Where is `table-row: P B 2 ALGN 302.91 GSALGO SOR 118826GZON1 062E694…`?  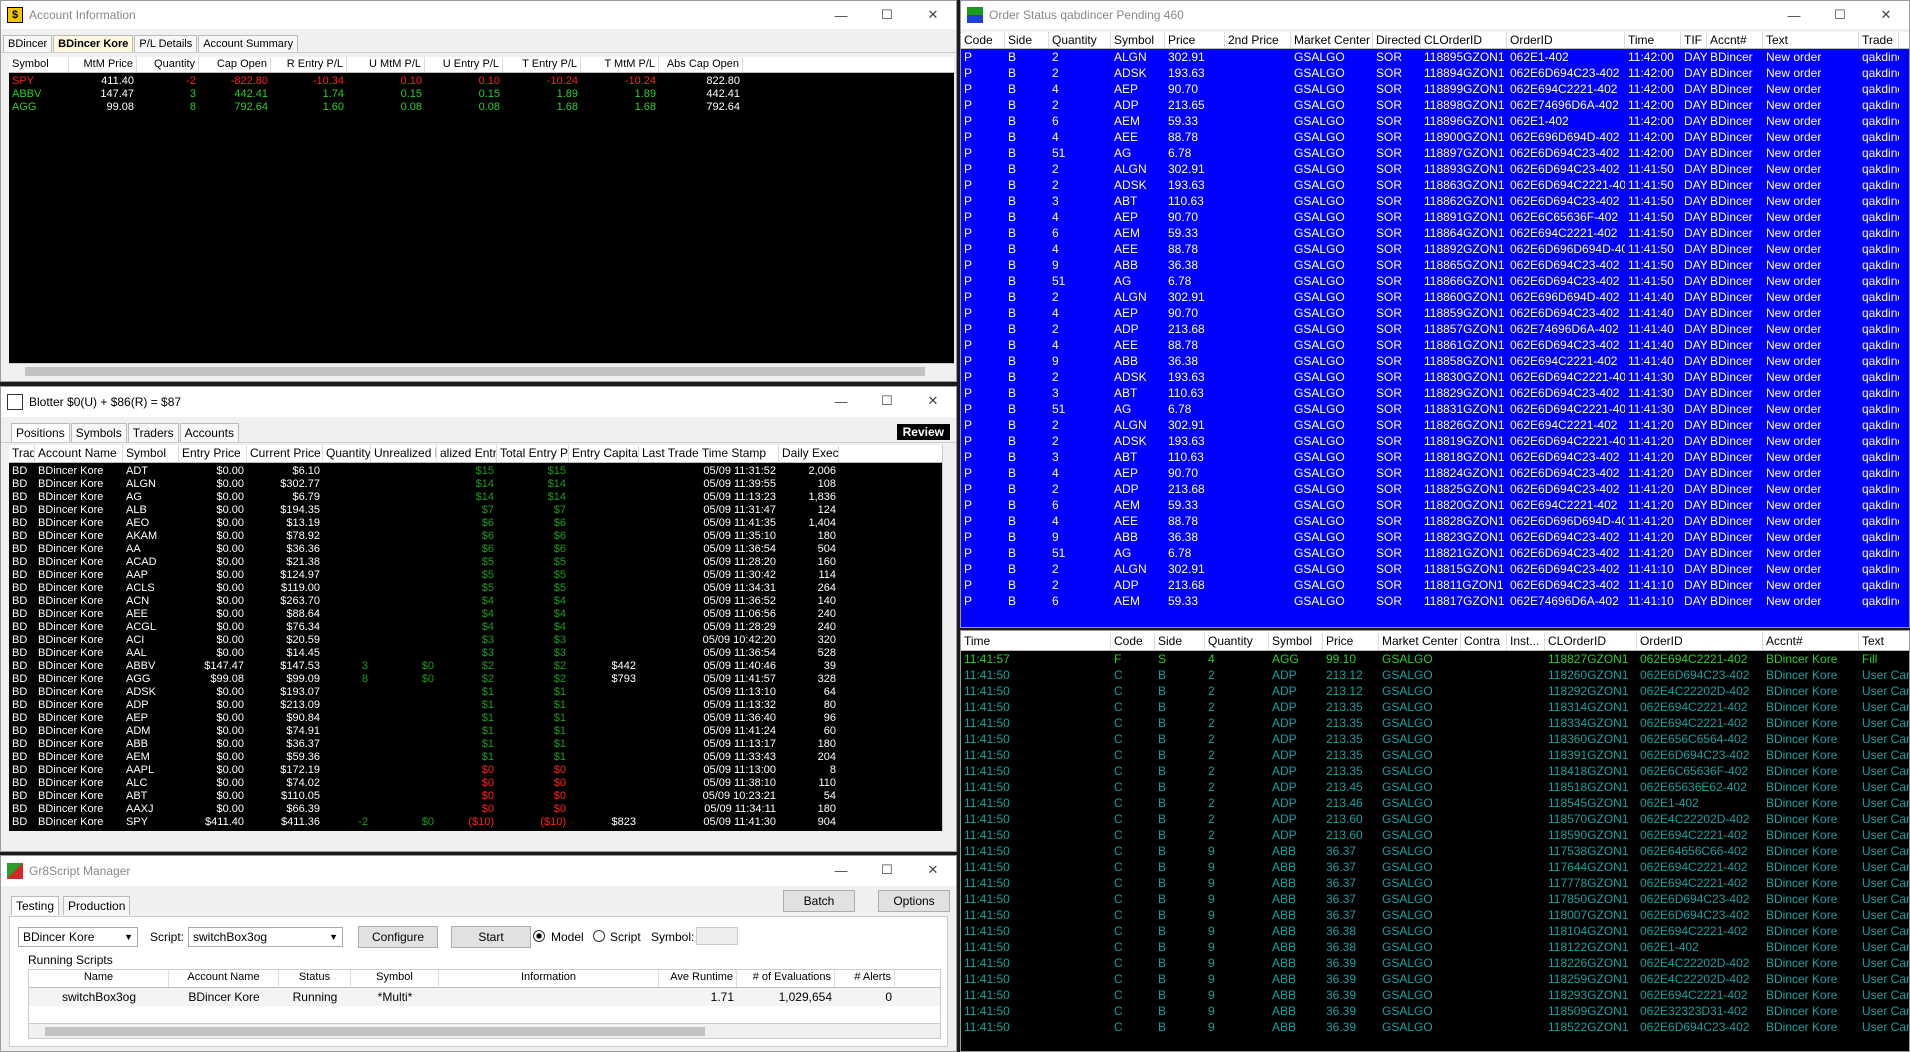
table-row: P B 2 ALGN 302.91 GSALGO SOR 118826GZON1 062E694… is located at coordinates (1435, 425).